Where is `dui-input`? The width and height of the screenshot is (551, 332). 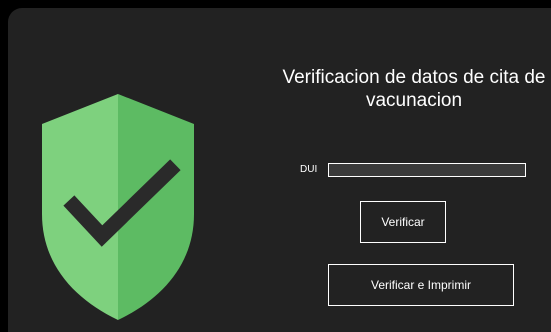
dui-input is located at coordinates (427, 170).